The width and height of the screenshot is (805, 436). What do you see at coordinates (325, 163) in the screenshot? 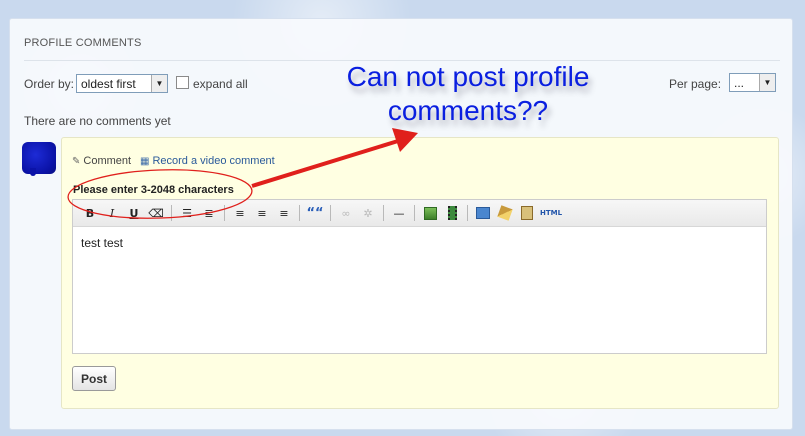
I see `annotation-arrow-line` at bounding box center [325, 163].